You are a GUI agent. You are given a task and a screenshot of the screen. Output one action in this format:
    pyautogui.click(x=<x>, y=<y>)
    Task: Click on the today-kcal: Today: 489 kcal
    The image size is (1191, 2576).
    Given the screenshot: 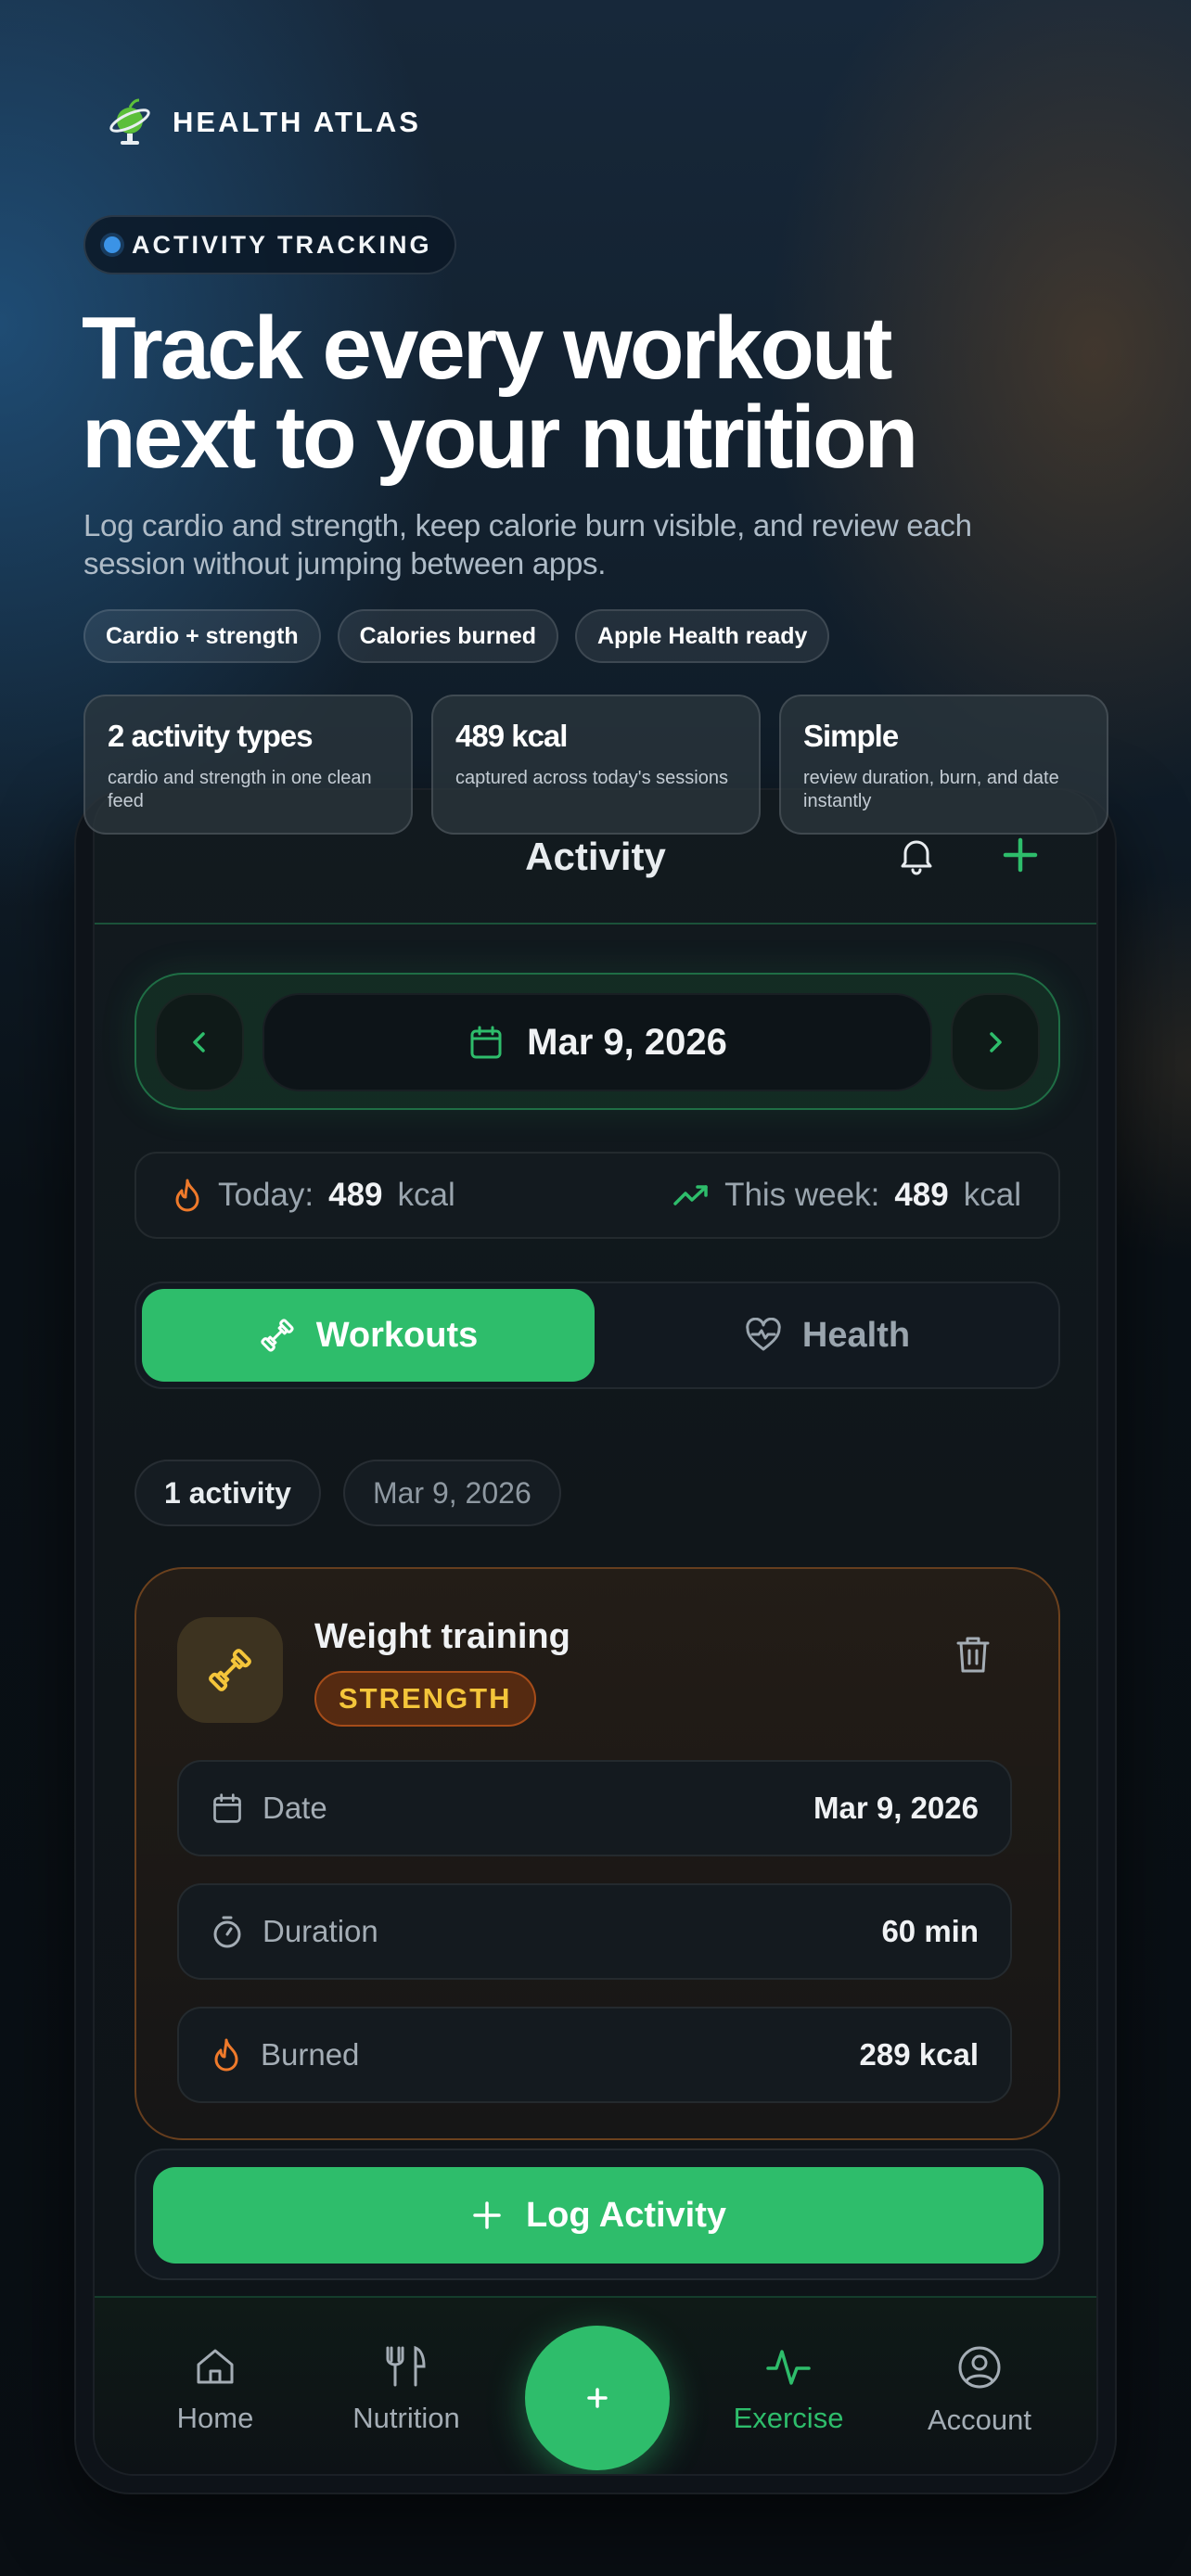 What is the action you would take?
    pyautogui.click(x=313, y=1196)
    